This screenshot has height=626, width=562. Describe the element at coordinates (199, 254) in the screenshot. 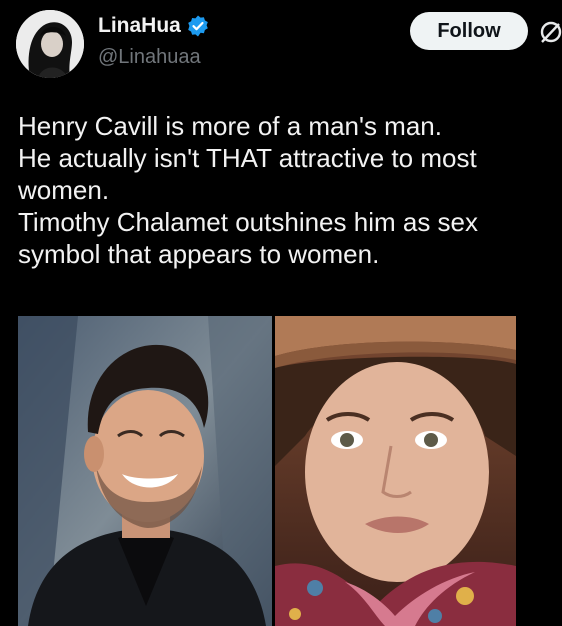

I see `tweet-line: symbol that appears to women.` at that location.